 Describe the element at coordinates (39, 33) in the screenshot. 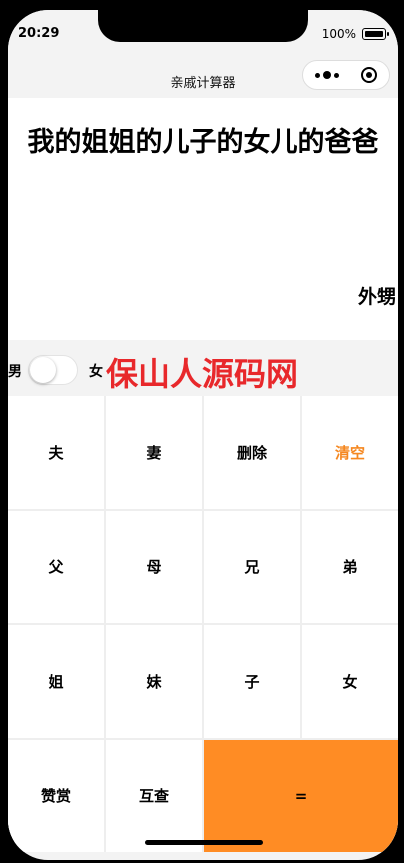

I see `status-time: 20:29` at that location.